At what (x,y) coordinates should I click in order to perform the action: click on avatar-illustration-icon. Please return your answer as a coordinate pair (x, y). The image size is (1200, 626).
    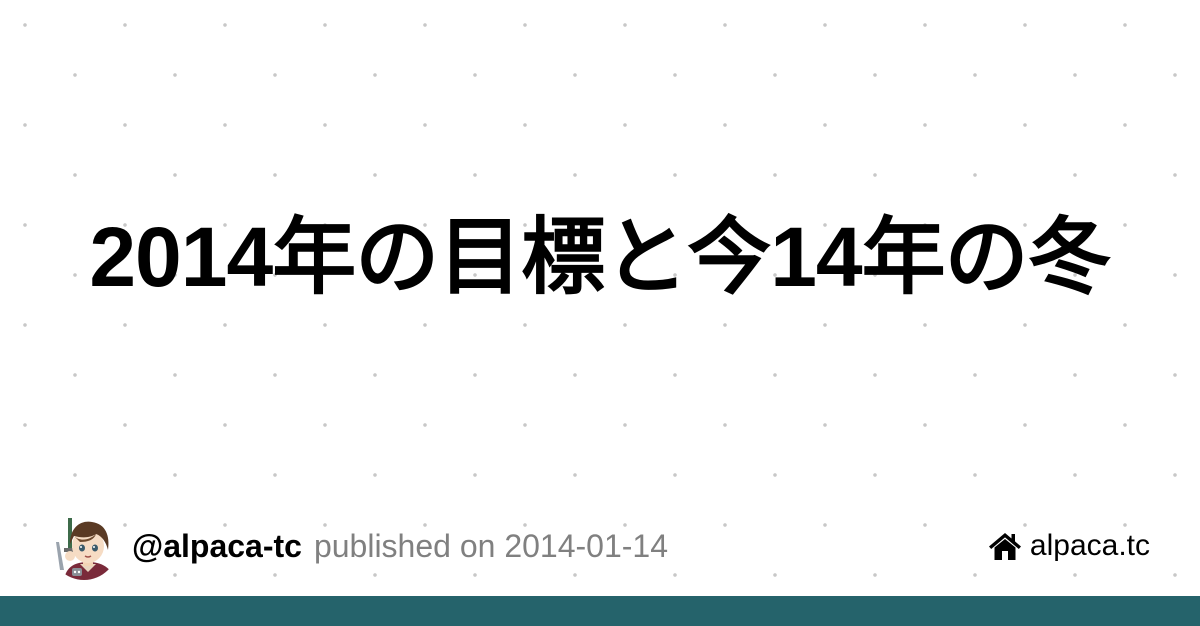
    Looking at the image, I should click on (84, 546).